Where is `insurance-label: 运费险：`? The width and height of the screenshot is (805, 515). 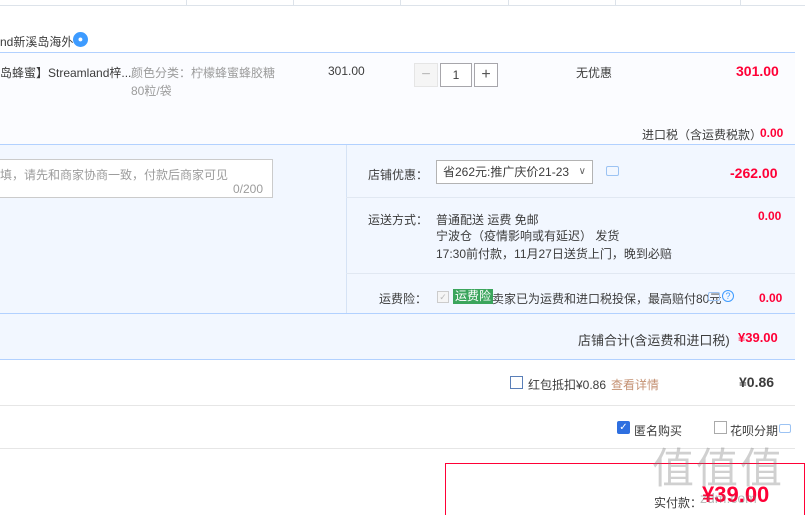
insurance-label: 运费险： is located at coordinates (403, 299).